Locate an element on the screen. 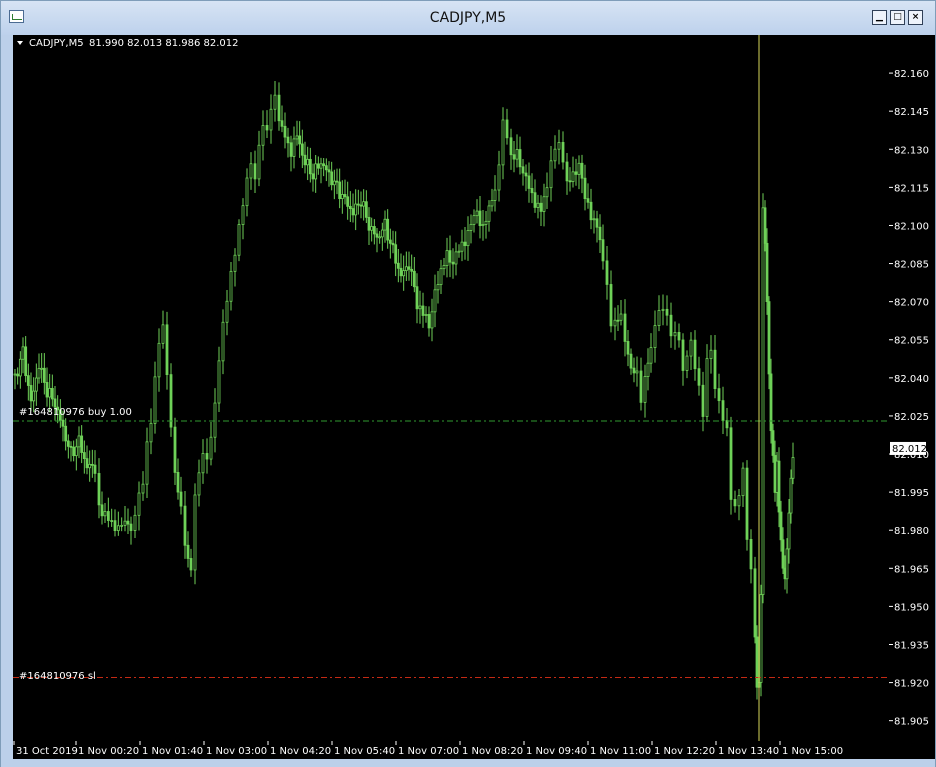  title-bar: CADJPY,M5 ▁ □ × is located at coordinates (468, 18).